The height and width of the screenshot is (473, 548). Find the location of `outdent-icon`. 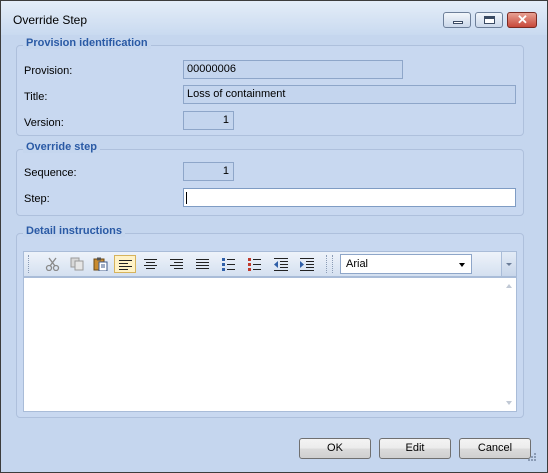

outdent-icon is located at coordinates (281, 264).